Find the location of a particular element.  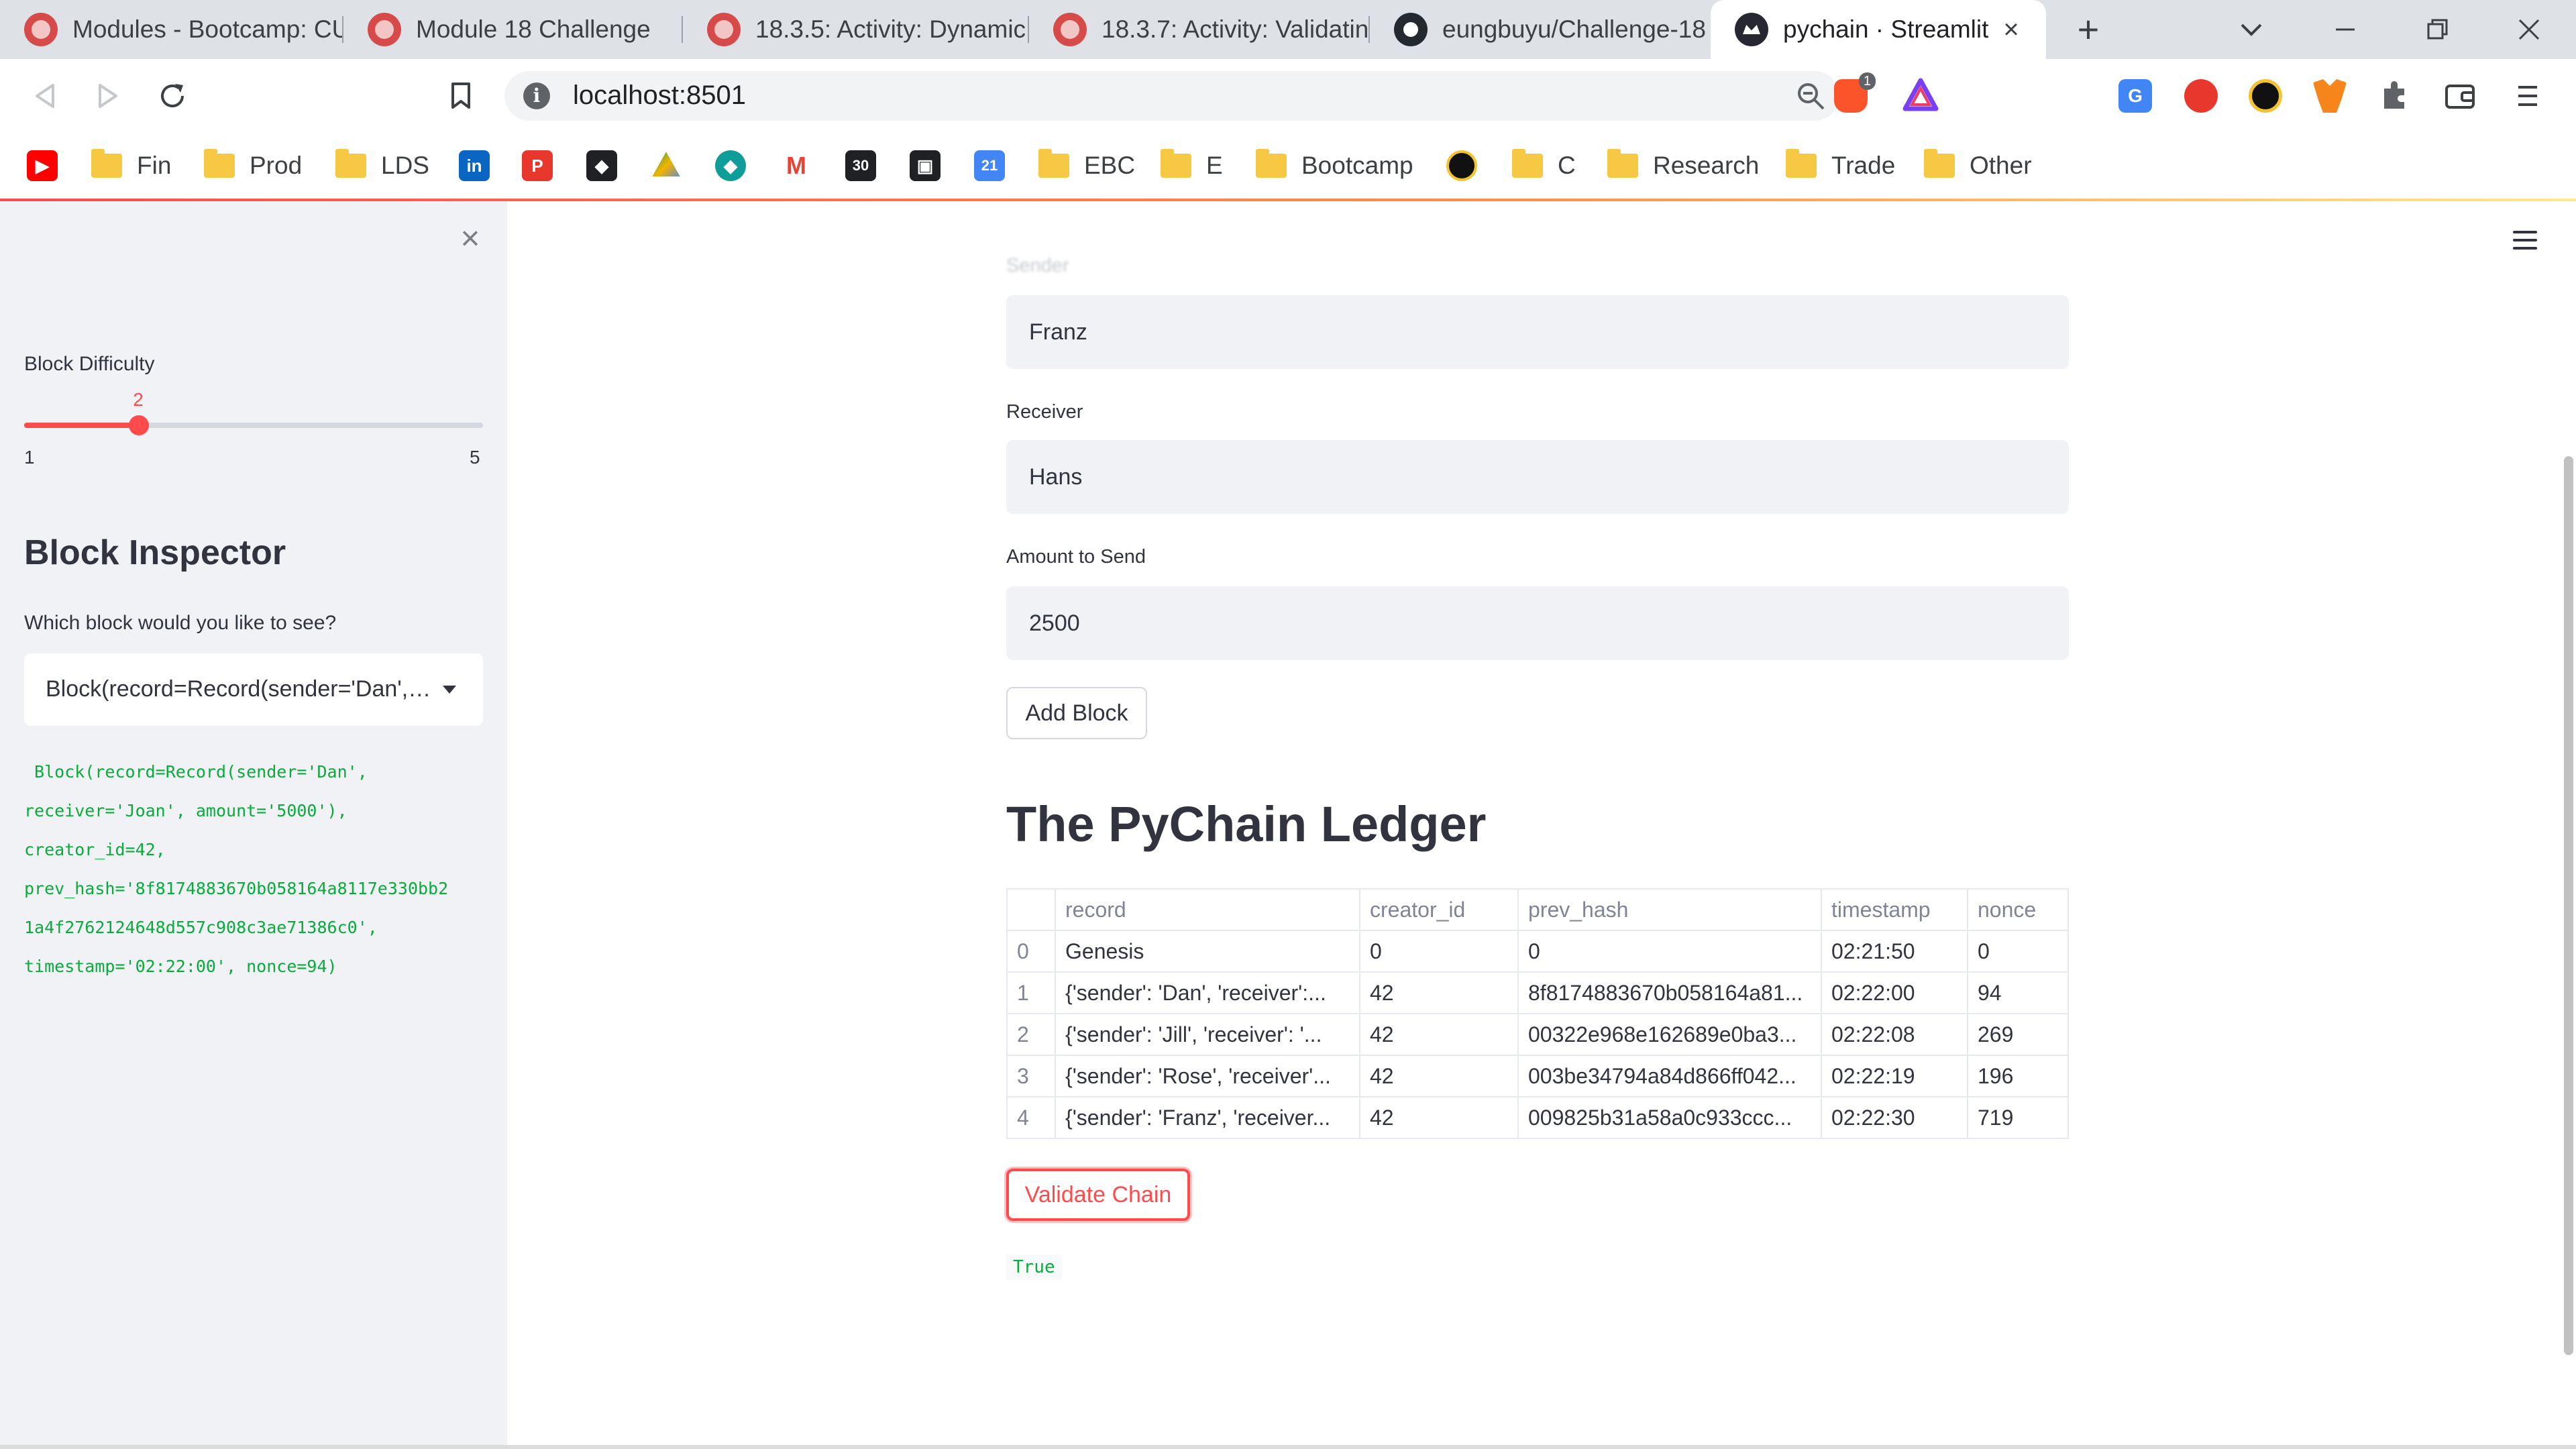

code-line: creator_id=42, is located at coordinates (95, 849).